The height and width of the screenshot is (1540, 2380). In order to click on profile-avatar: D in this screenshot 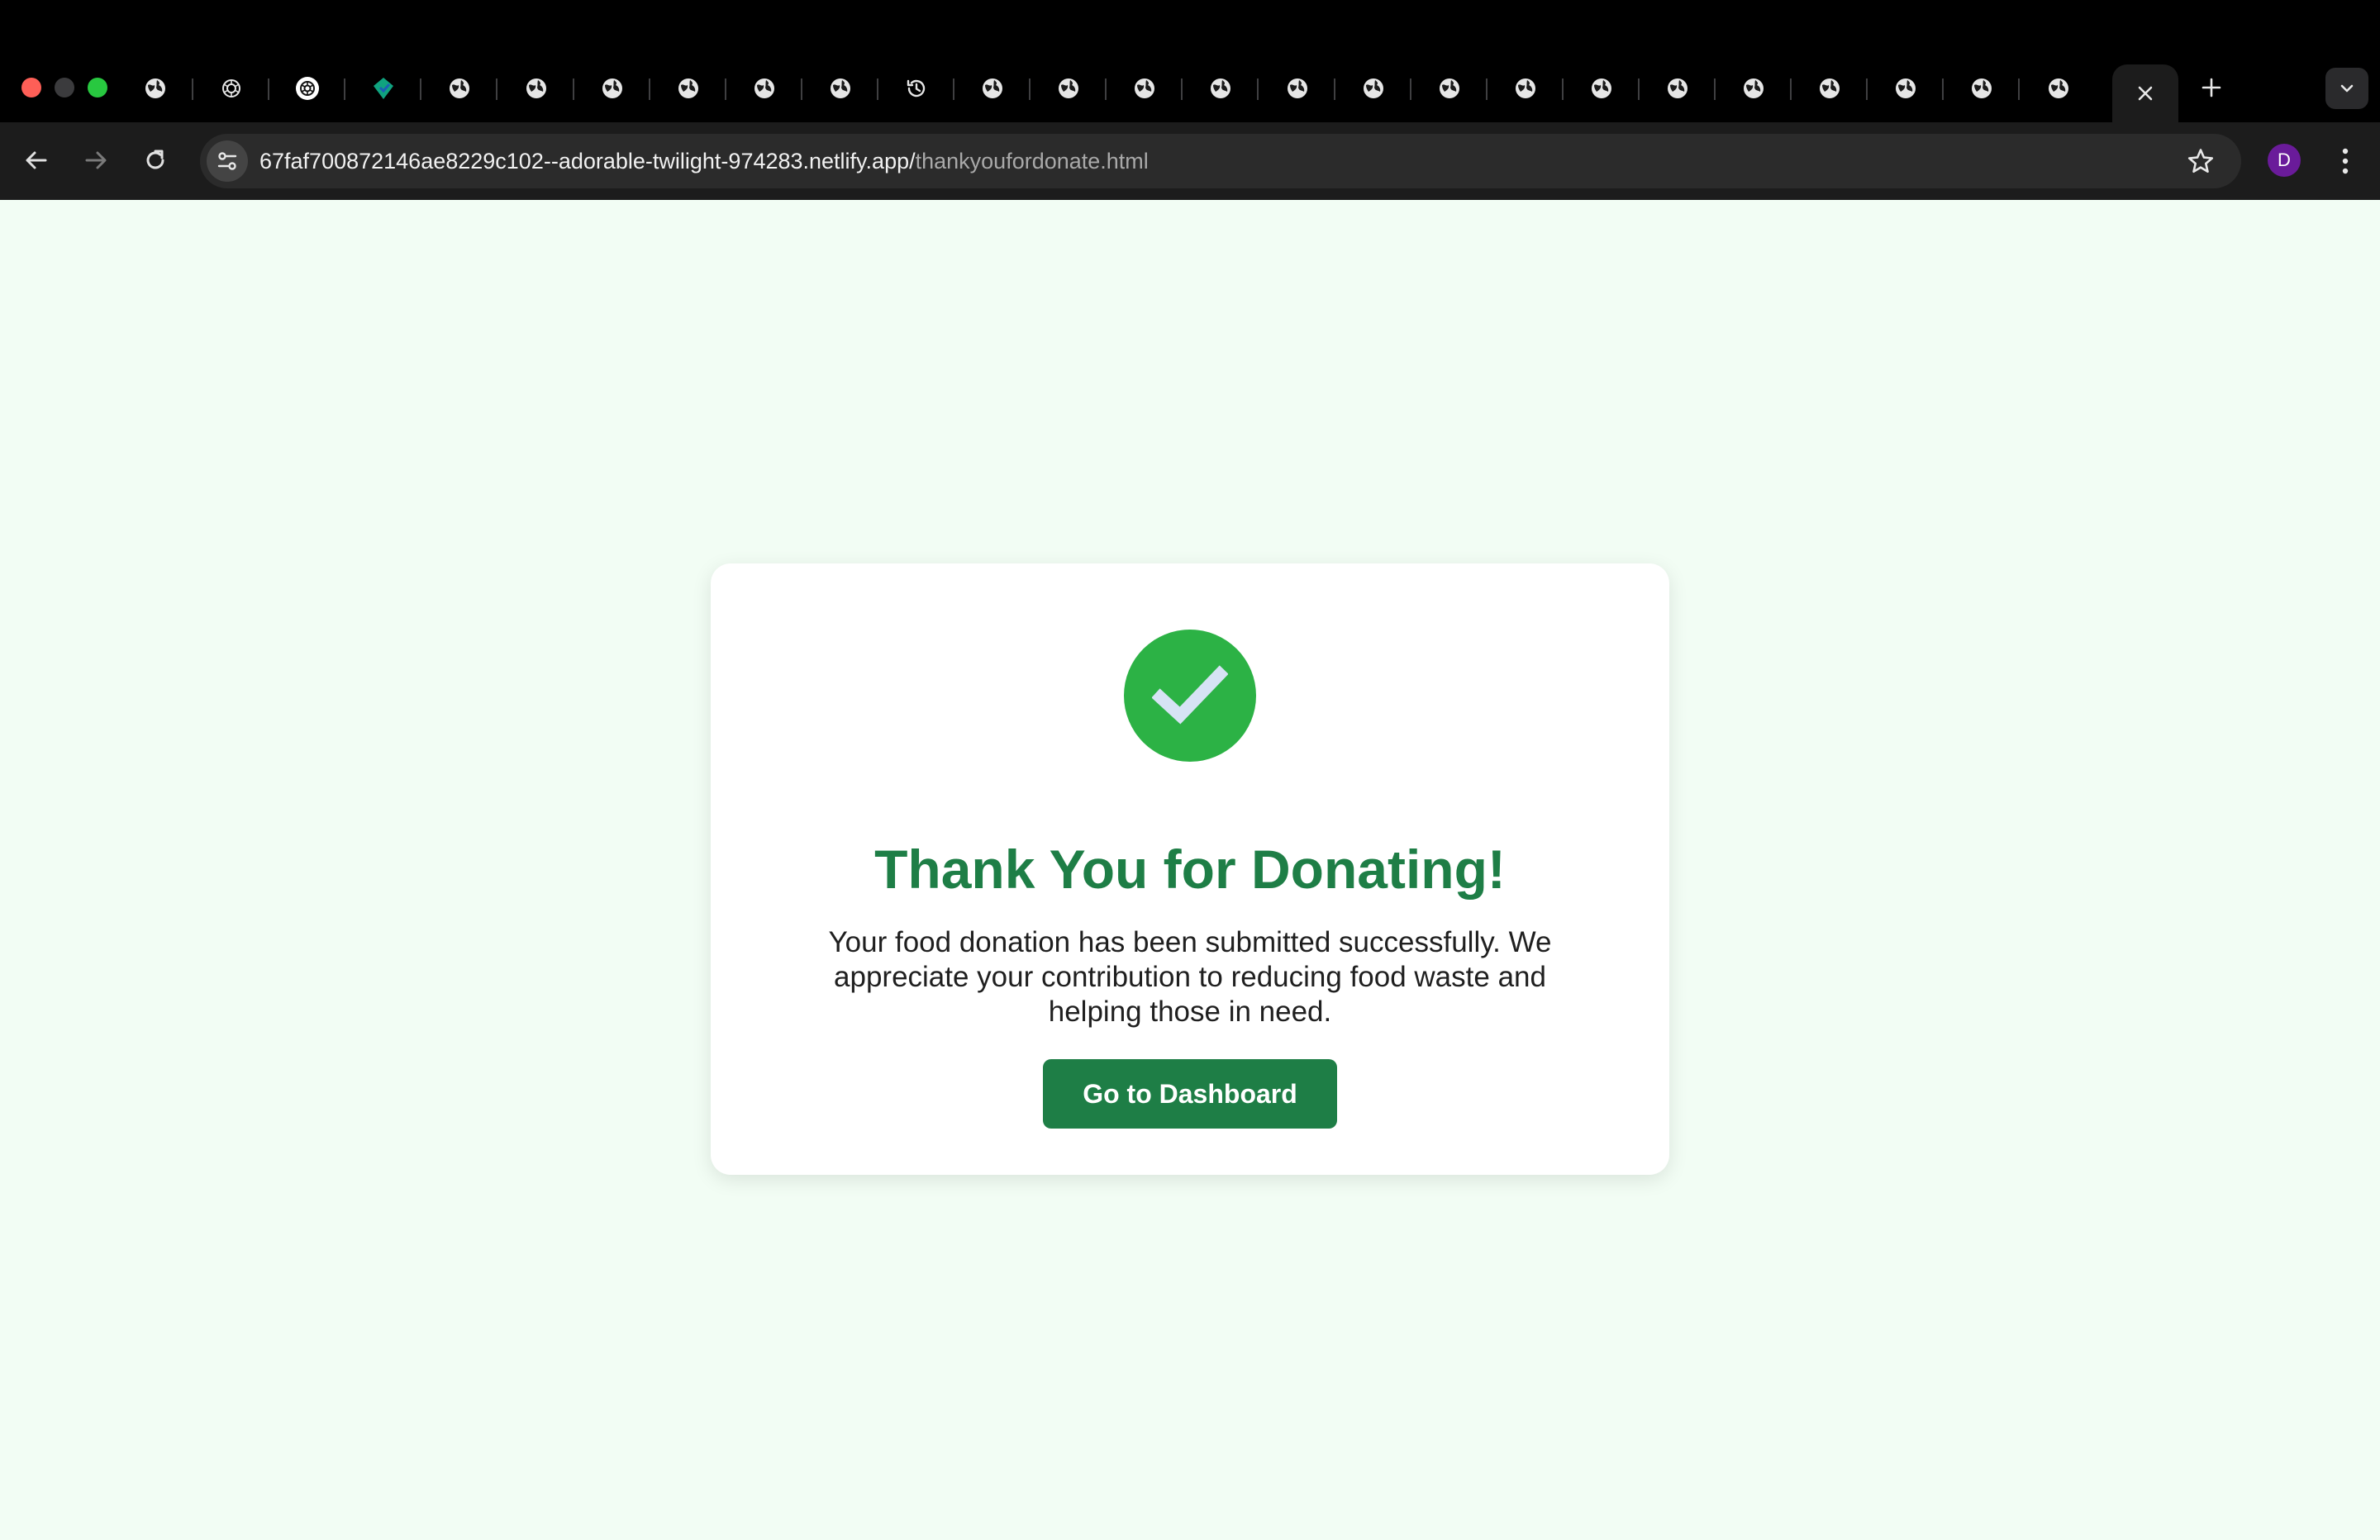, I will do `click(2284, 160)`.